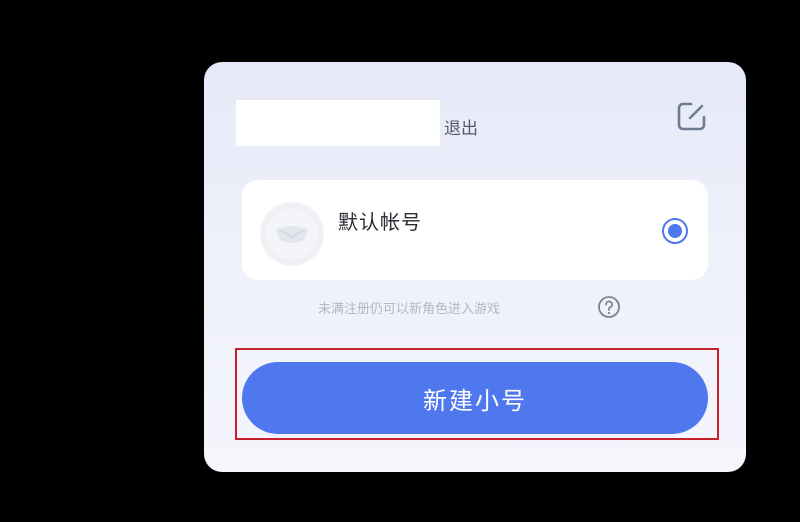 Image resolution: width=800 pixels, height=522 pixels. Describe the element at coordinates (475, 398) in the screenshot. I see `create-alt-account-button: 新建小号` at that location.